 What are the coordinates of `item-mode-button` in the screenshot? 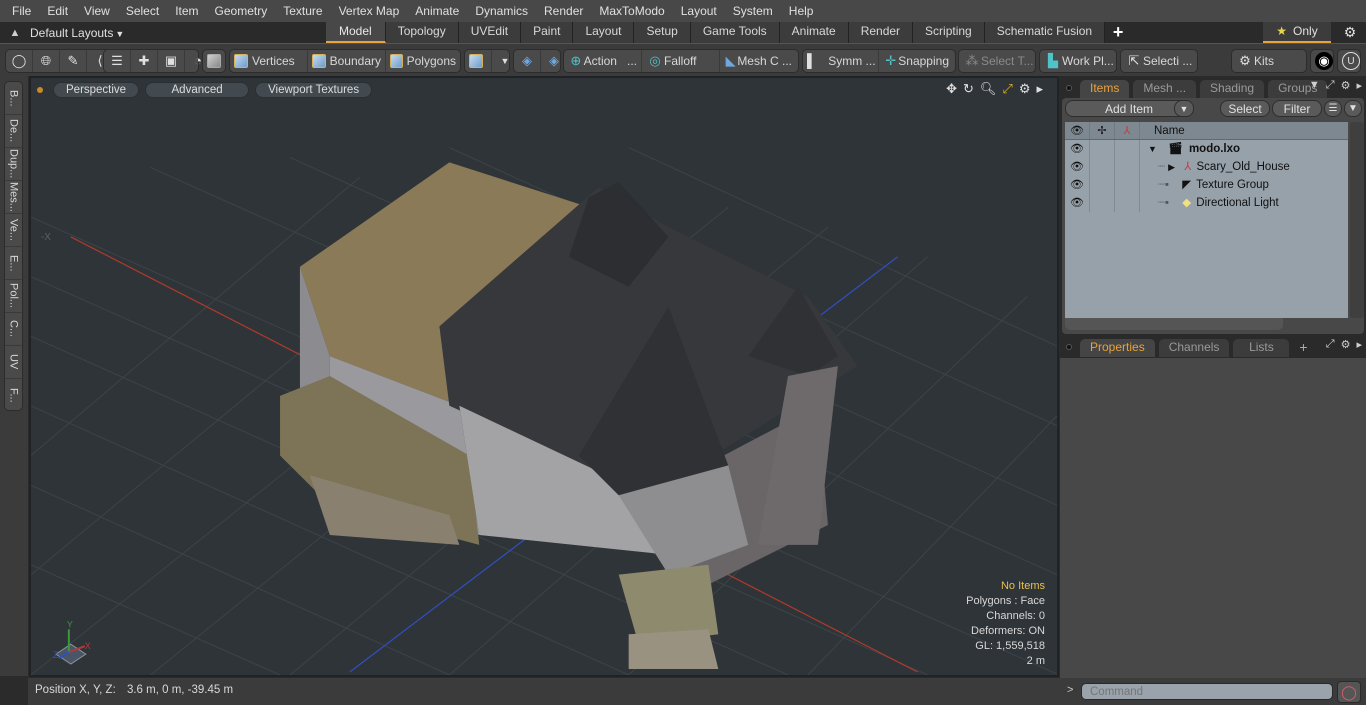 It's located at (216, 61).